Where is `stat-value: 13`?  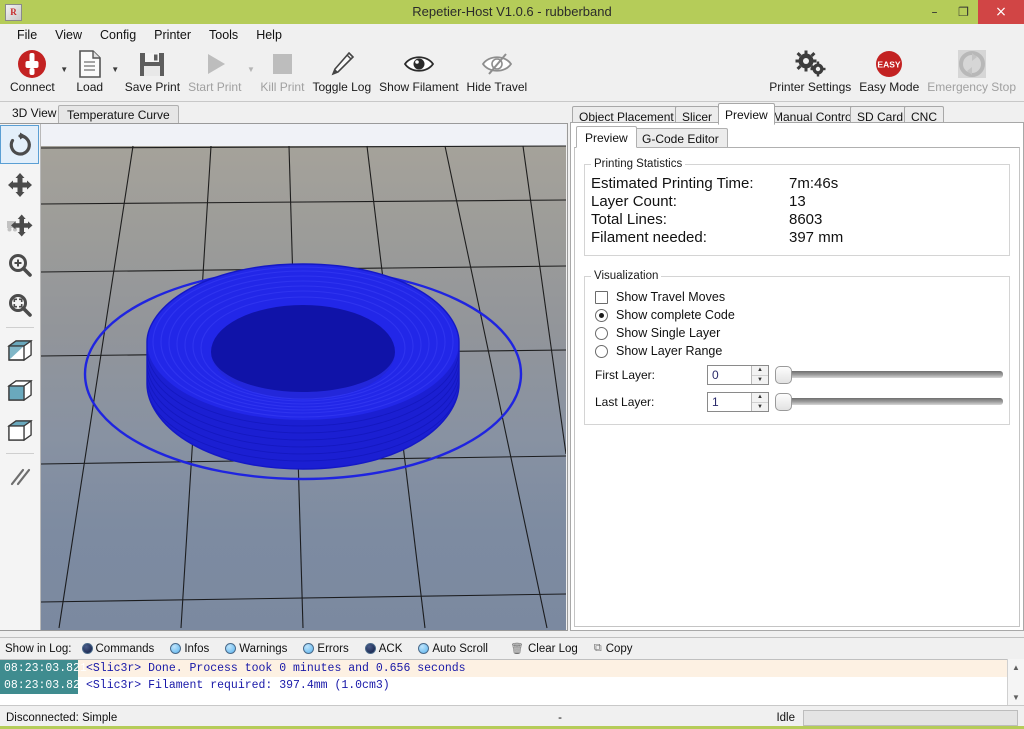
stat-value: 13 is located at coordinates (797, 201).